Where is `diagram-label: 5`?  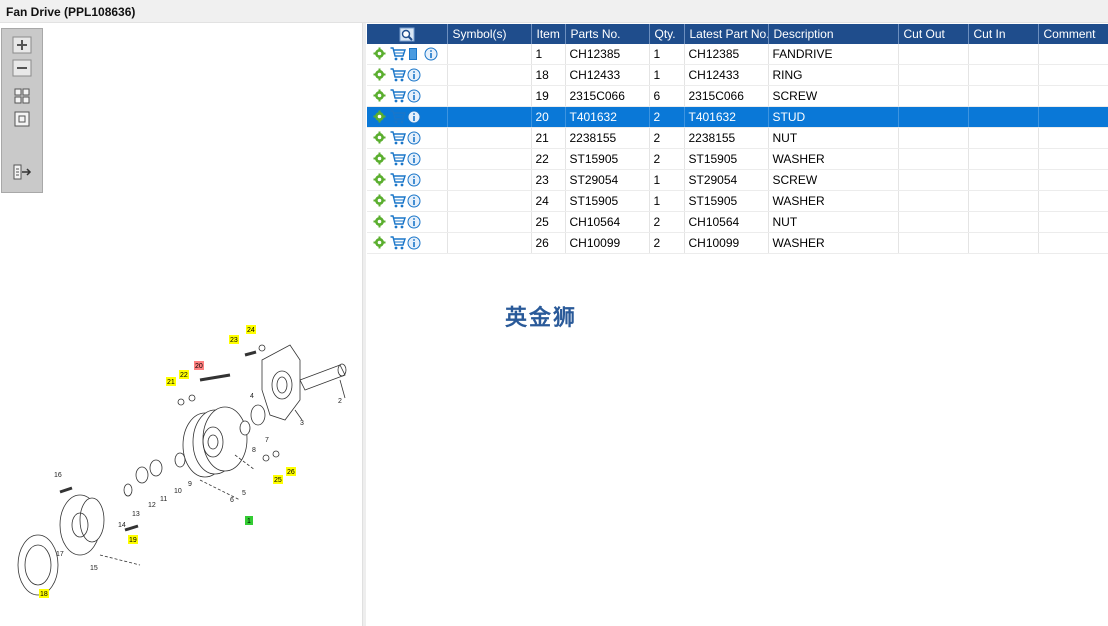
diagram-label: 5 is located at coordinates (244, 493).